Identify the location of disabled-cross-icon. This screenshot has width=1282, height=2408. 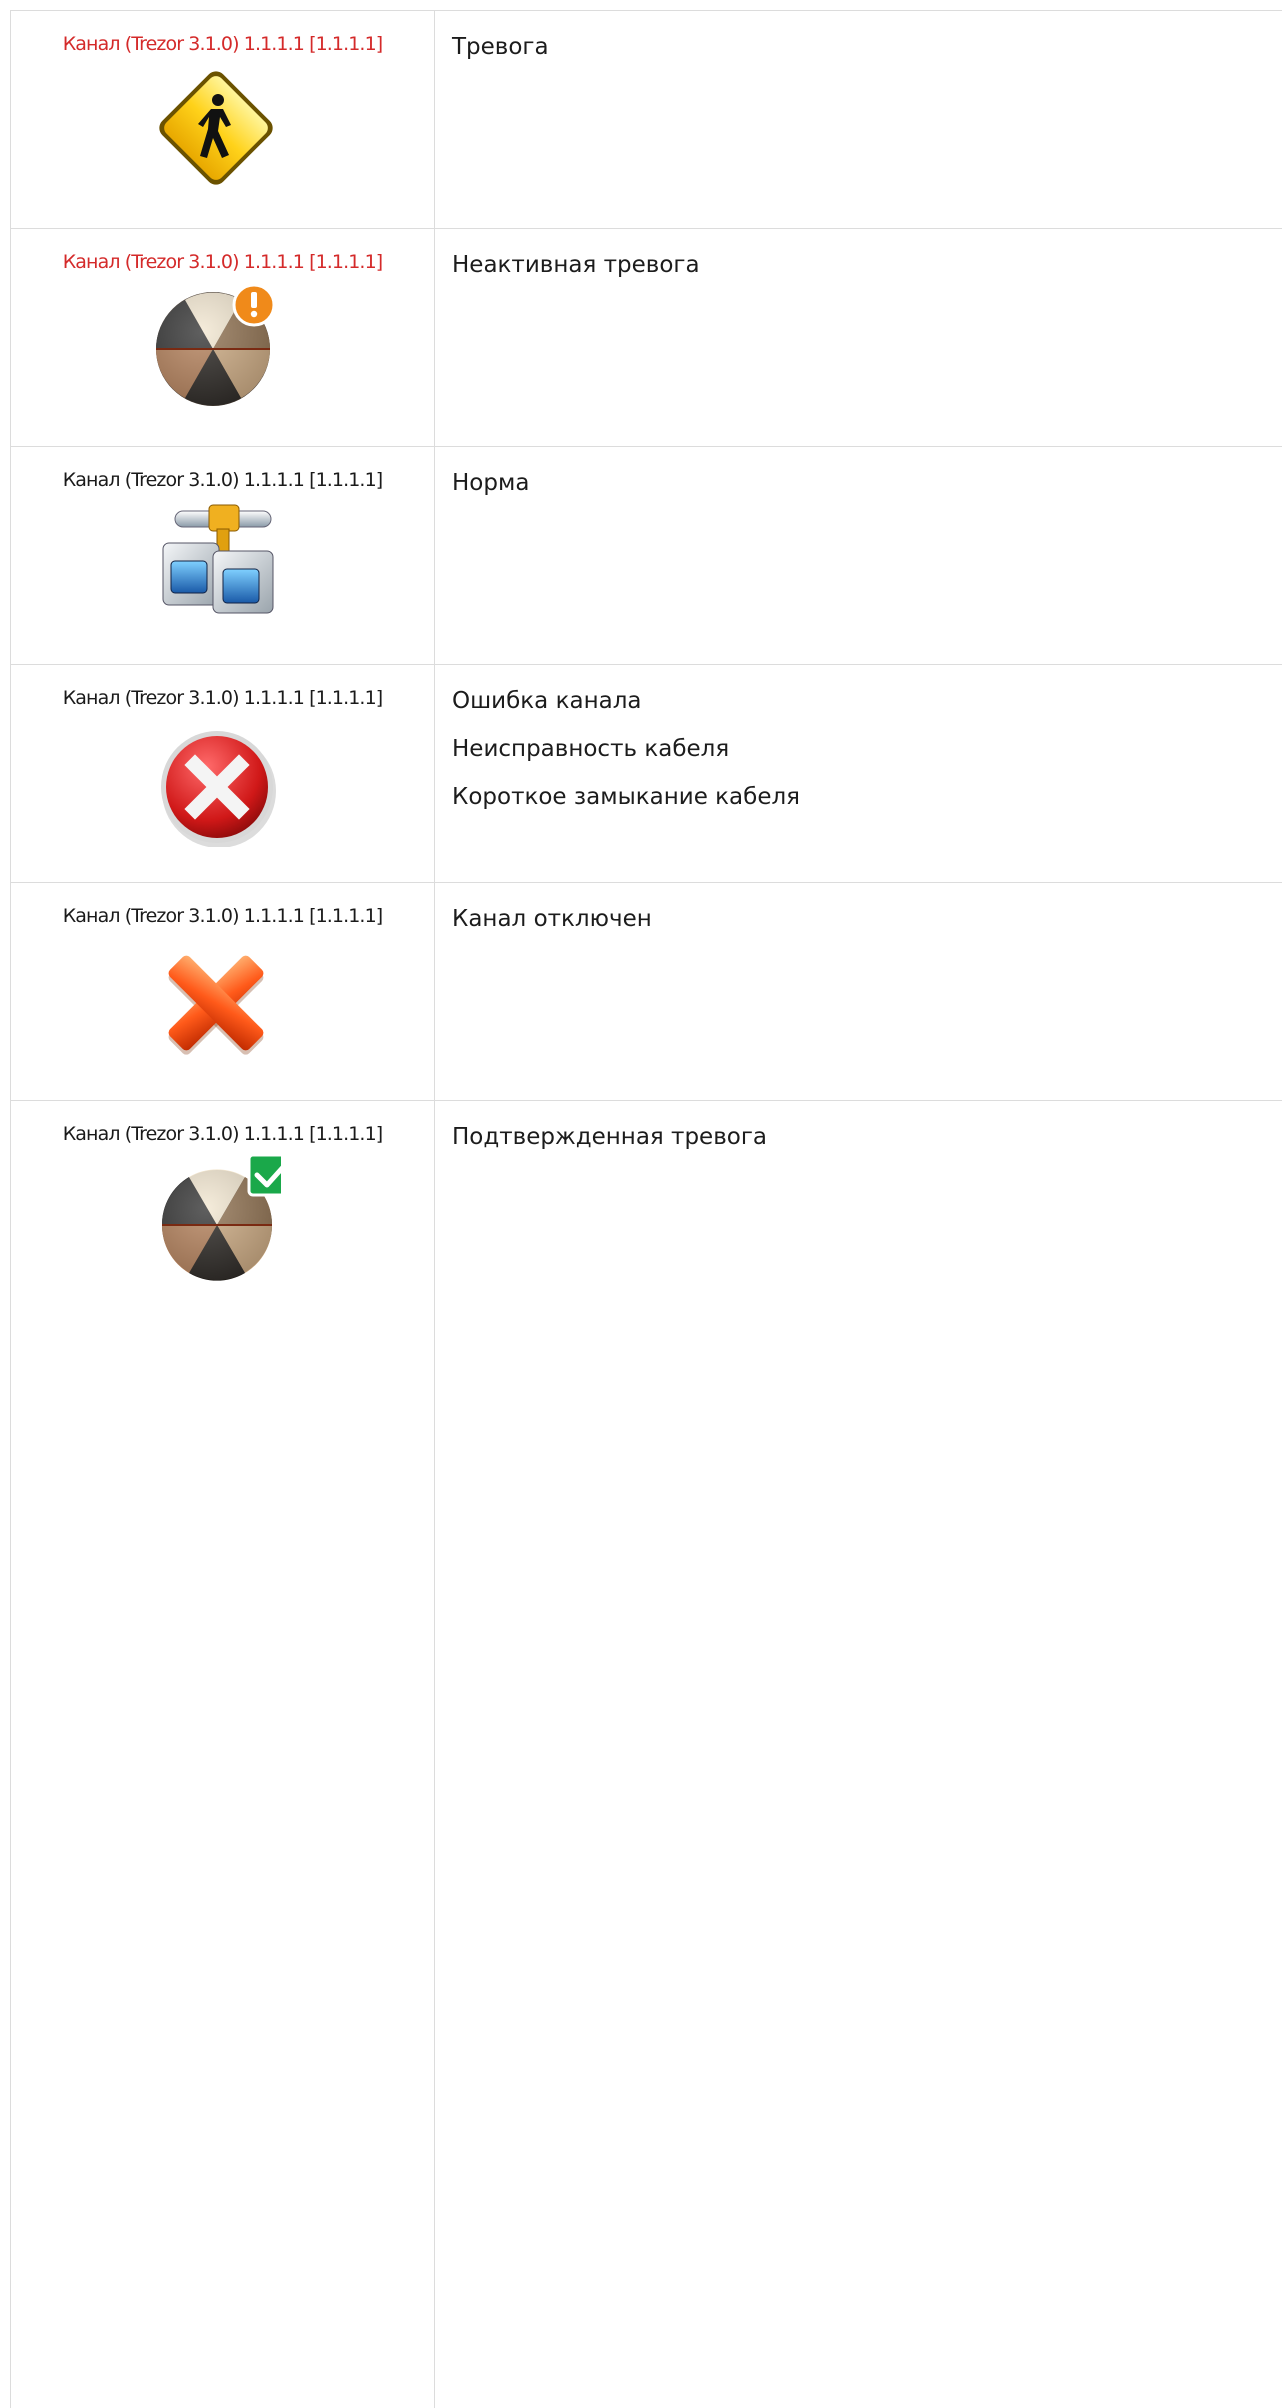
(216, 1000).